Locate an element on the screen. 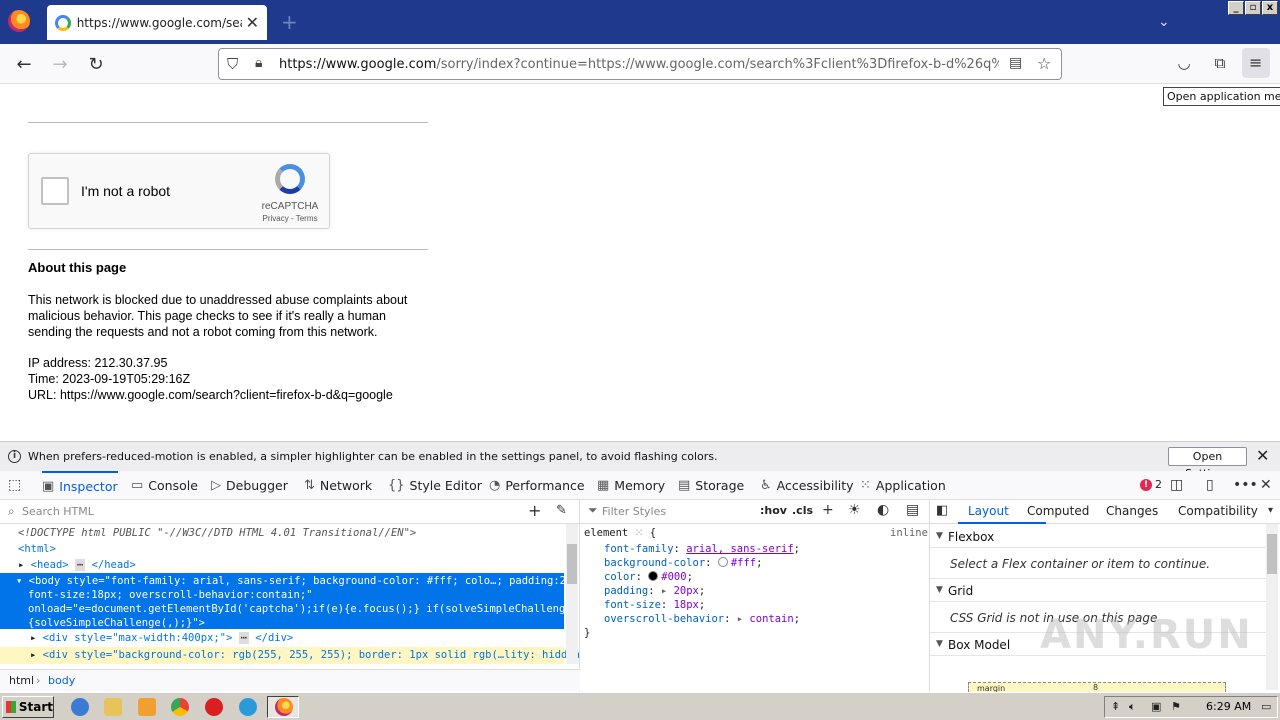 This screenshot has width=1280, height=720. box-margin-value: 8 is located at coordinates (1095, 687).